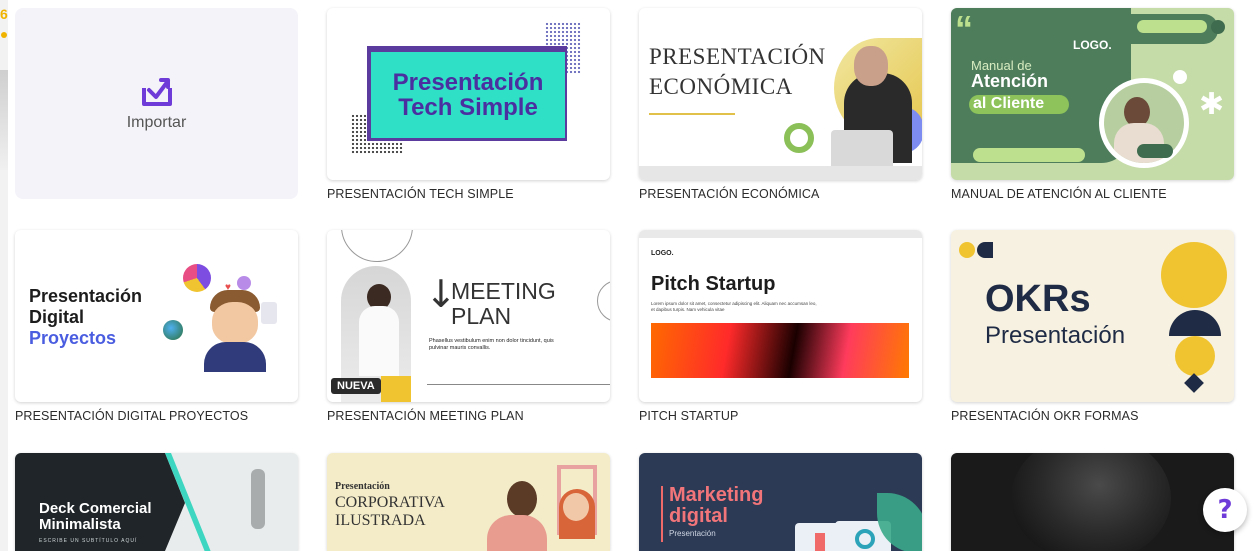 Image resolution: width=1254 pixels, height=551 pixels. Describe the element at coordinates (95, 508) in the screenshot. I see `template-title: Deck Comercial` at that location.